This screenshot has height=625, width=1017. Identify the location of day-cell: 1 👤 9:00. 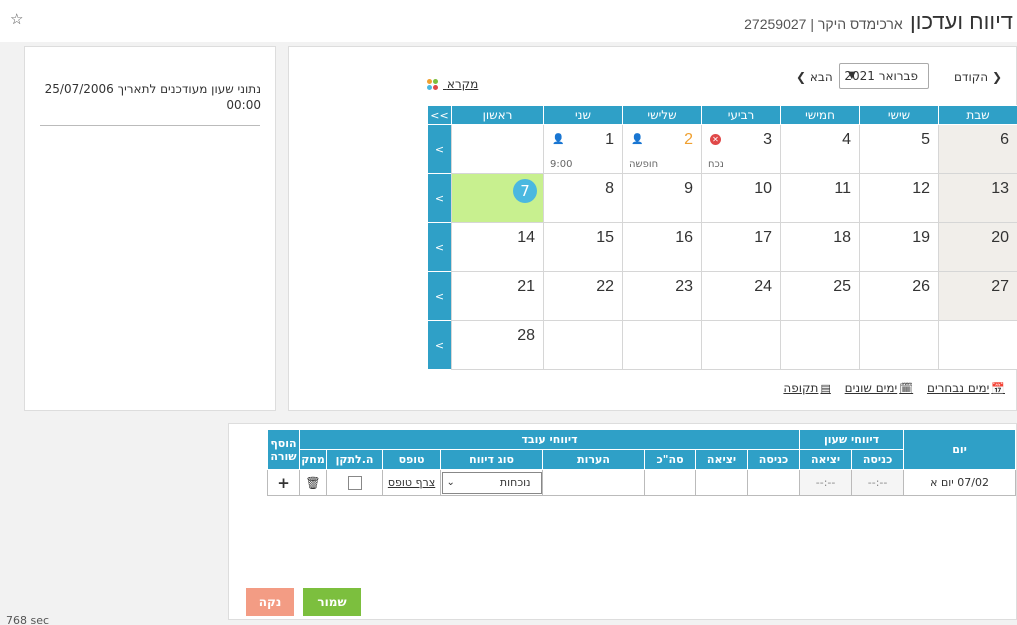
(583, 149).